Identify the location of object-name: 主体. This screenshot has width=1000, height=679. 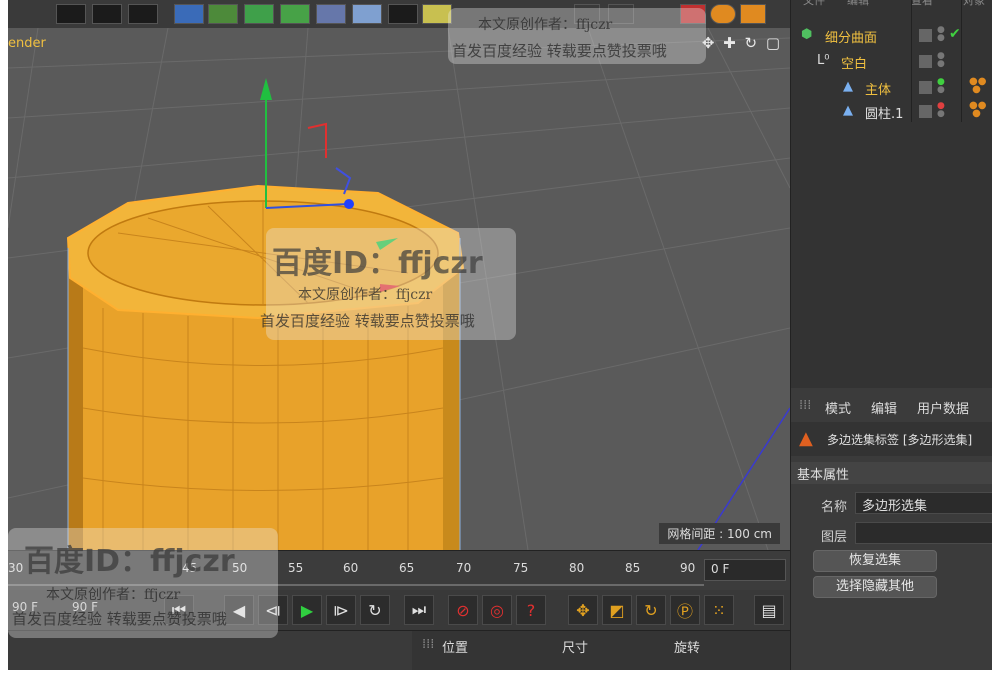
(878, 90).